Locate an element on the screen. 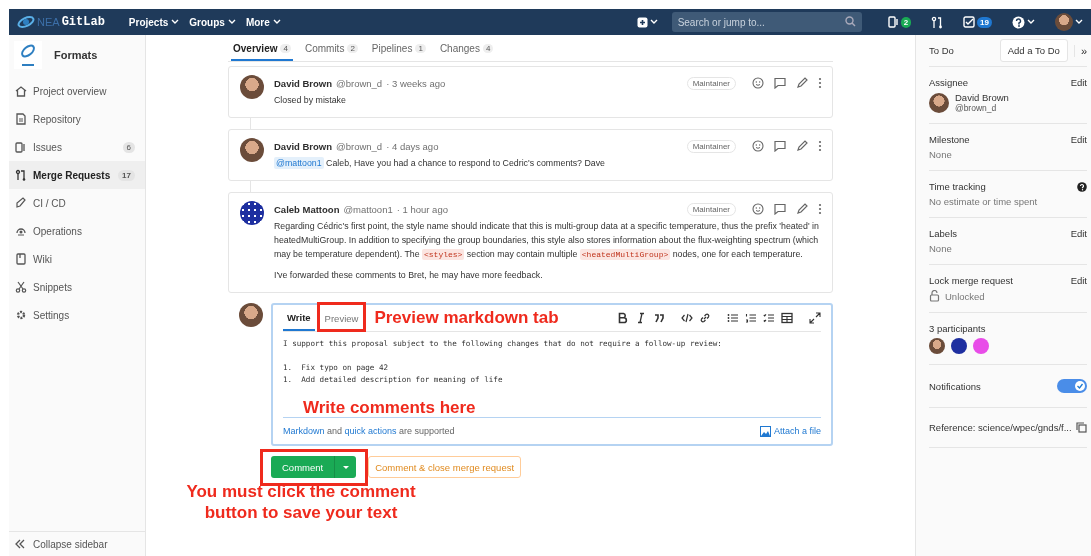 This screenshot has height=556, width=1091. link: quick actions is located at coordinates (370, 431).